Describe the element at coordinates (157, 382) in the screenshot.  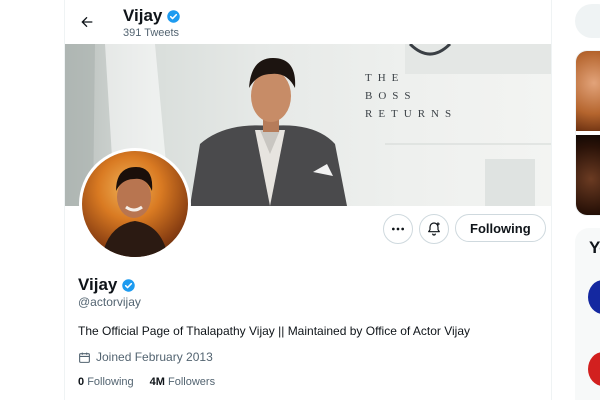
I see `followers-count: 4M` at that location.